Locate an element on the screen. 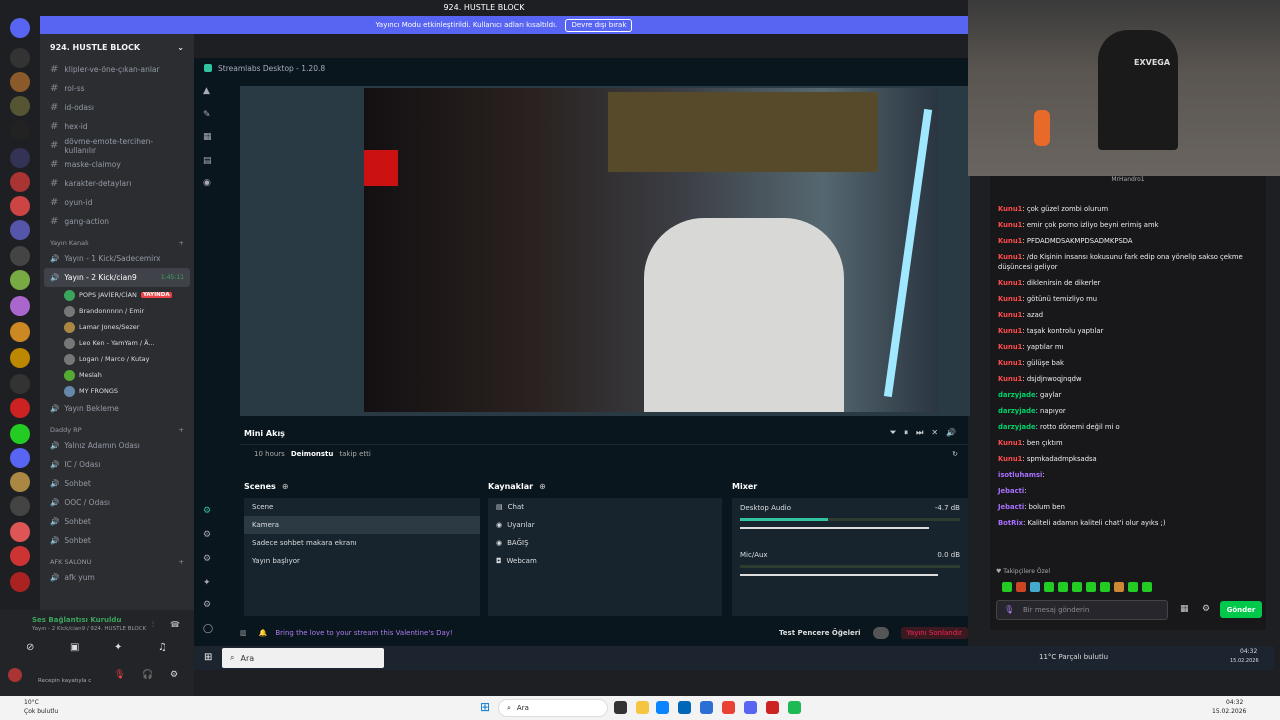  text-channel: # maske-claimoy is located at coordinates (117, 164).